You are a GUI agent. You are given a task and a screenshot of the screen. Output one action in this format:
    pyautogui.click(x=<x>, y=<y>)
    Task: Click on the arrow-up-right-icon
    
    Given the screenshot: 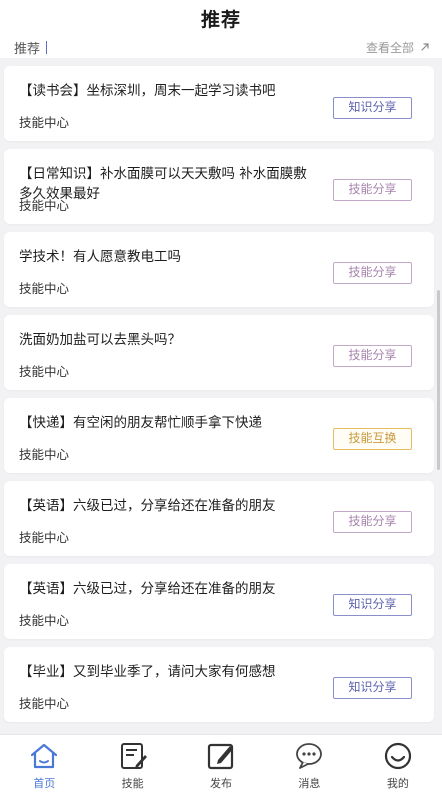 What is the action you would take?
    pyautogui.click(x=425, y=47)
    